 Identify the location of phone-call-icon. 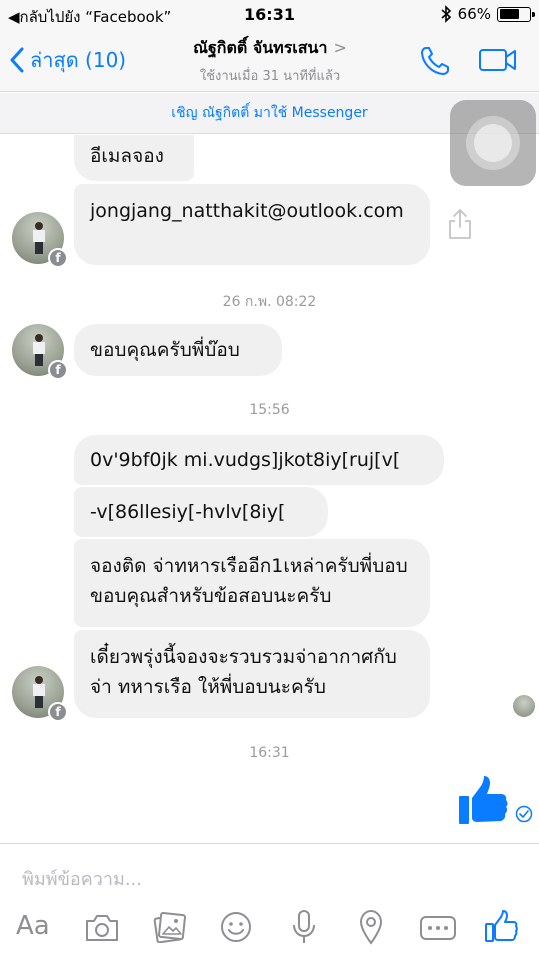
(435, 61).